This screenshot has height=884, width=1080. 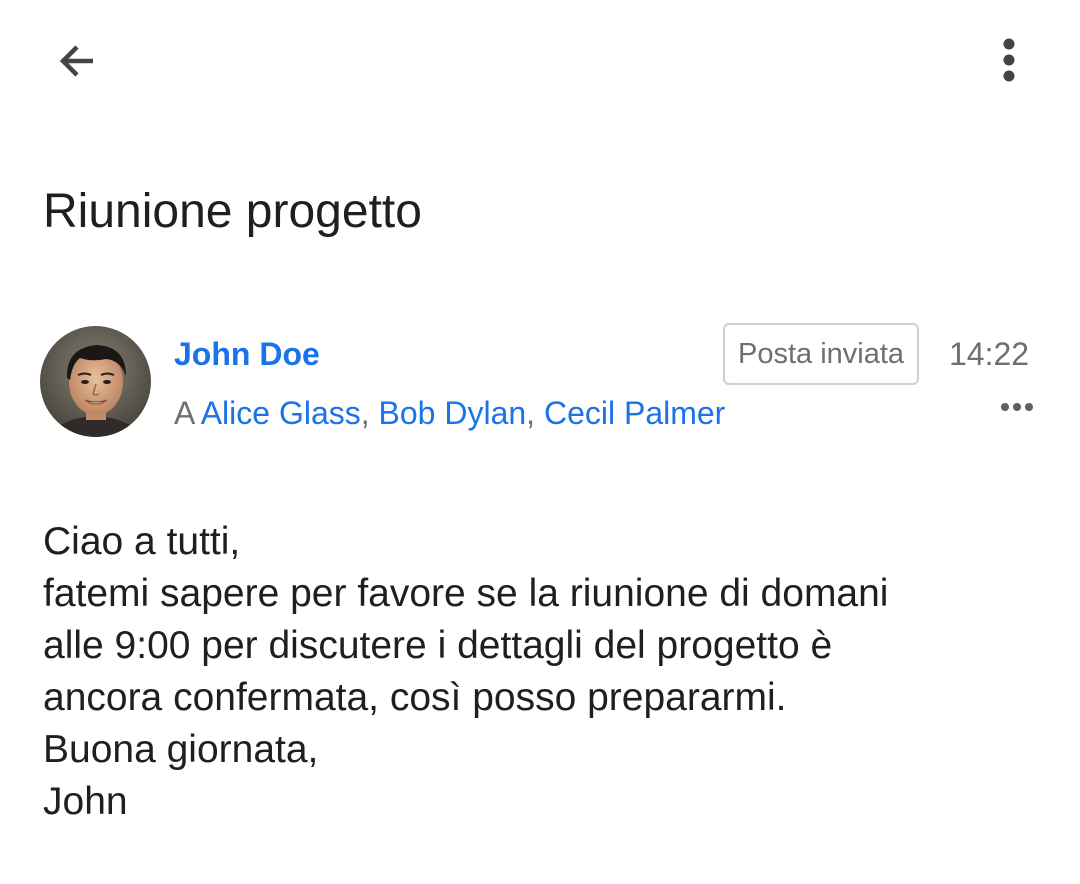 What do you see at coordinates (181, 749) in the screenshot?
I see `body-line: Buona giornata,` at bounding box center [181, 749].